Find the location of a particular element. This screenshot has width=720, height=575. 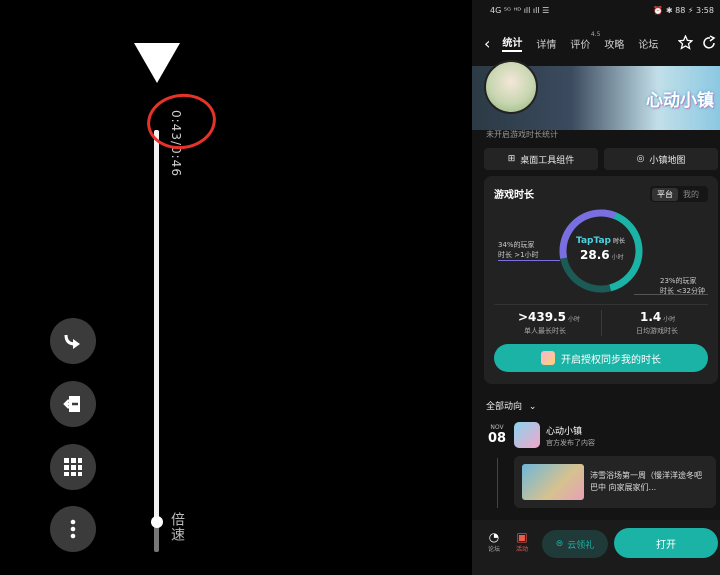

back-icon: ‹ is located at coordinates (487, 43).